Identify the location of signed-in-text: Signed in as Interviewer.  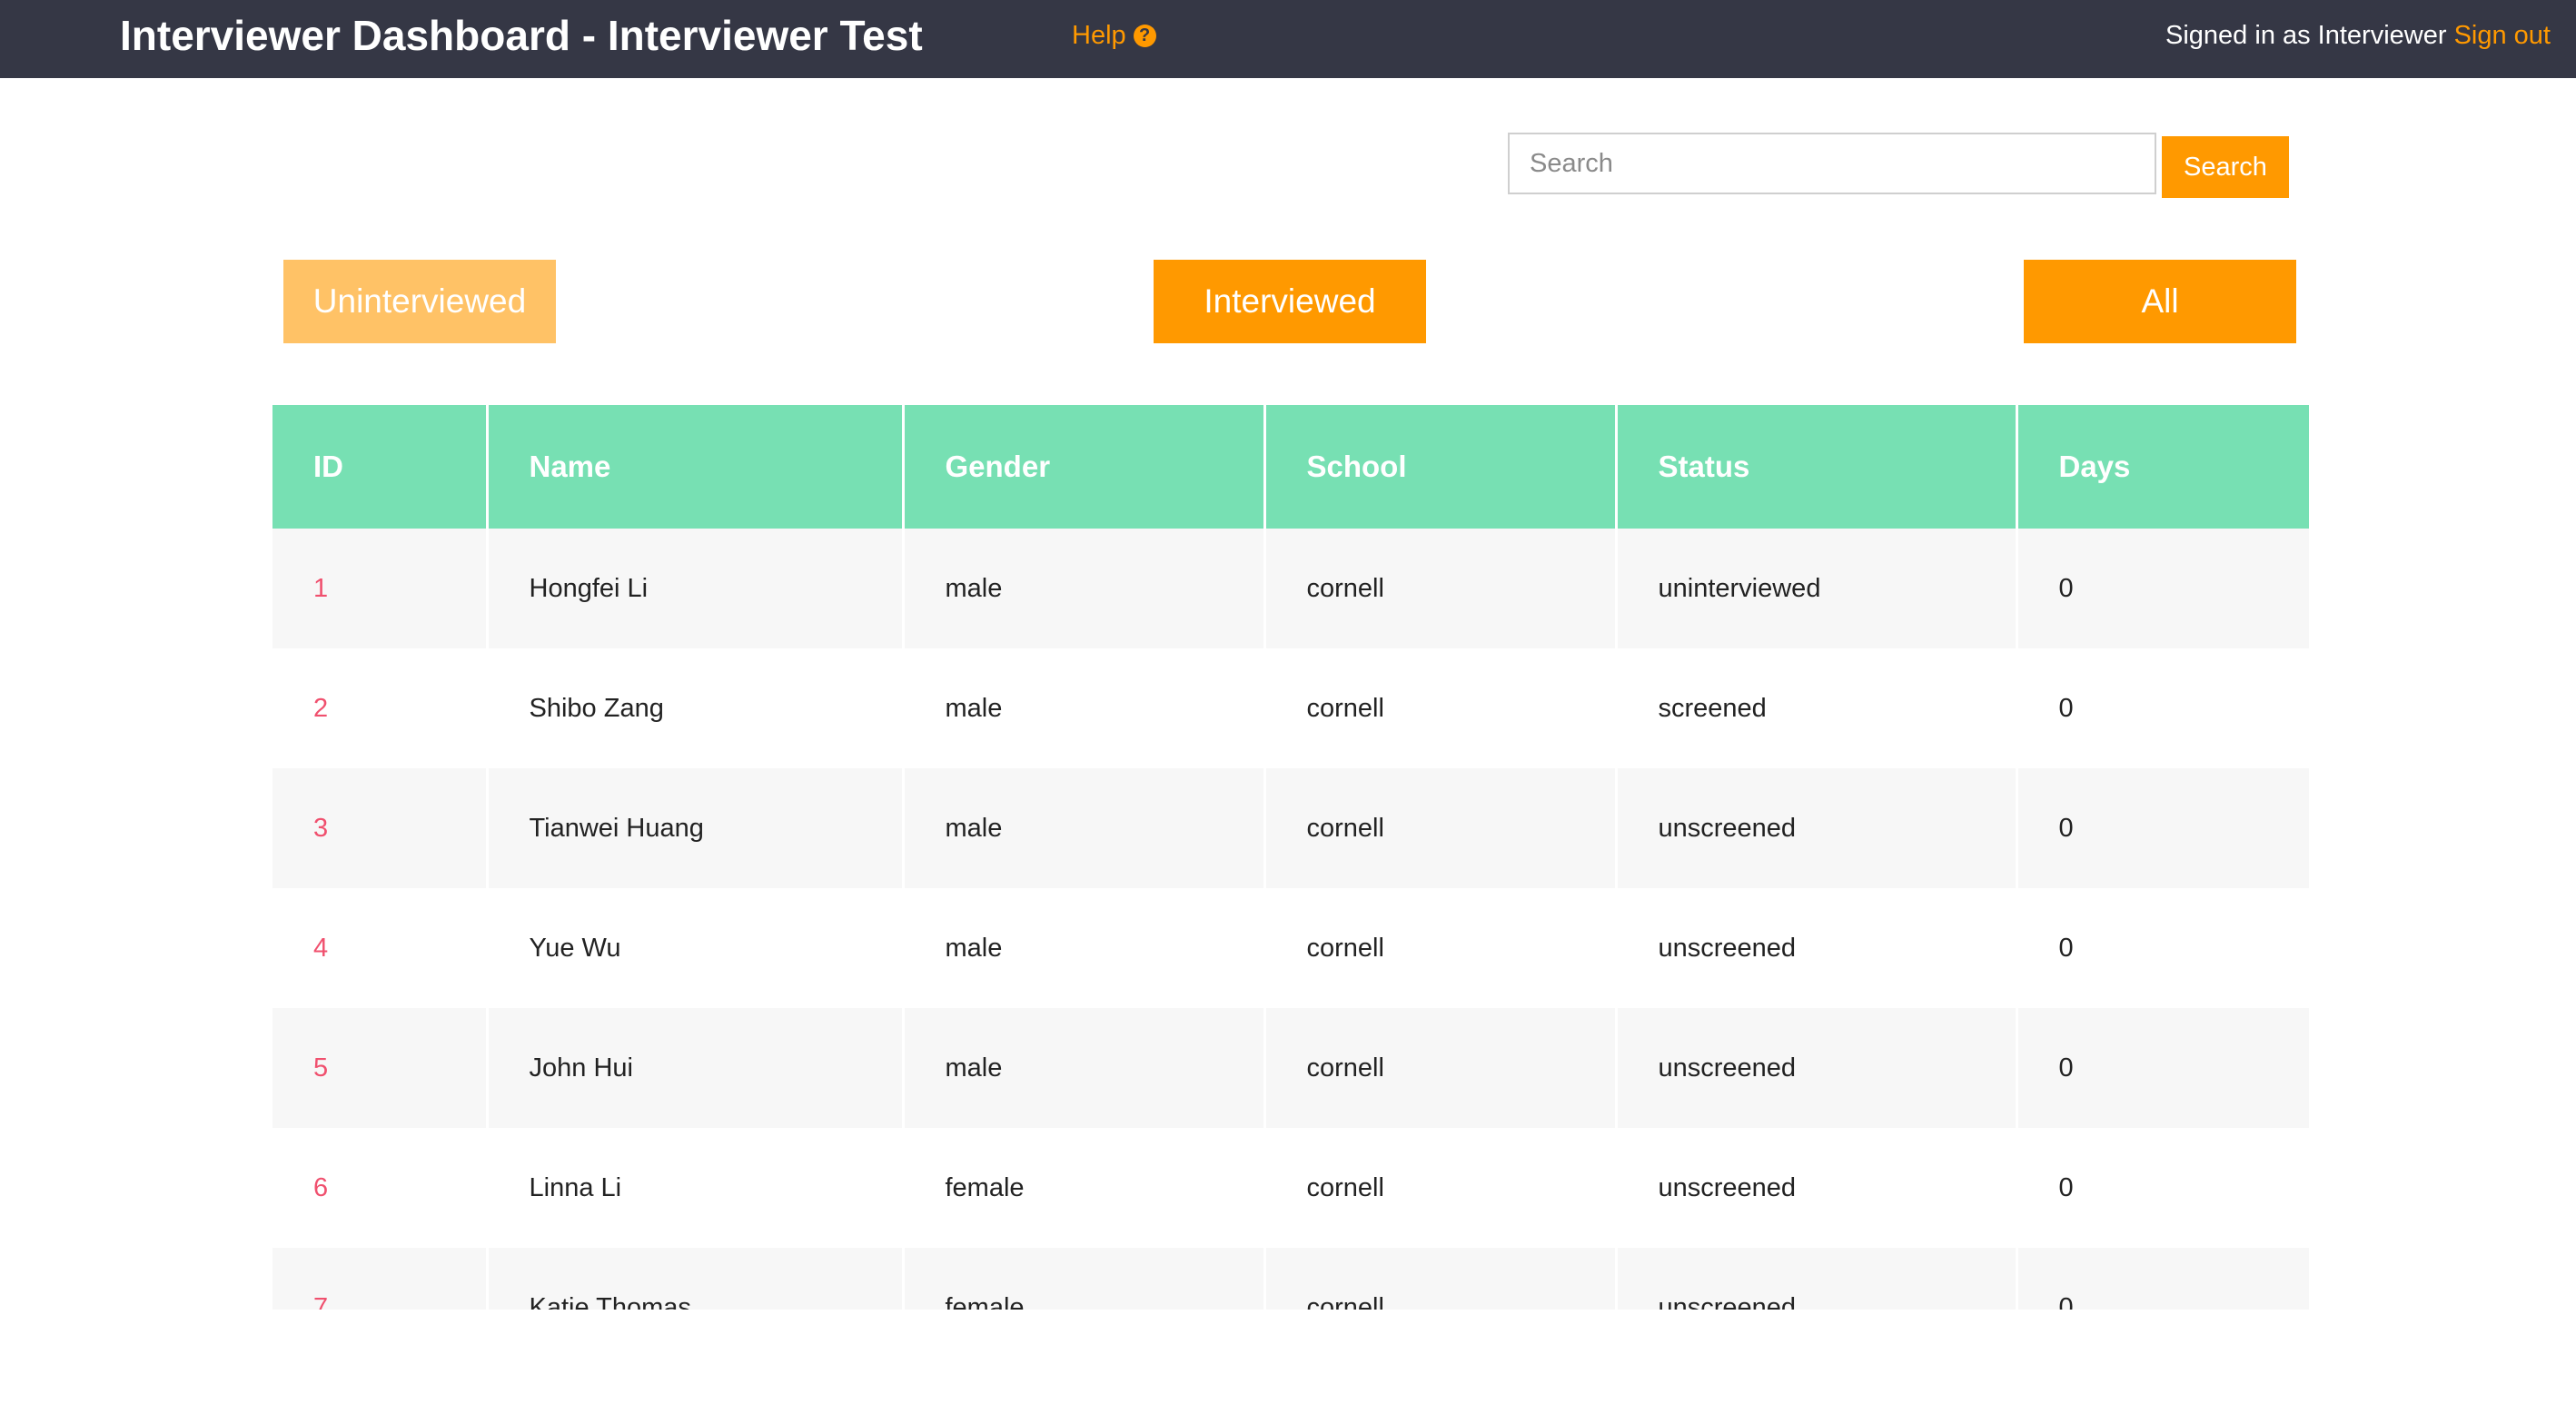
(2306, 35).